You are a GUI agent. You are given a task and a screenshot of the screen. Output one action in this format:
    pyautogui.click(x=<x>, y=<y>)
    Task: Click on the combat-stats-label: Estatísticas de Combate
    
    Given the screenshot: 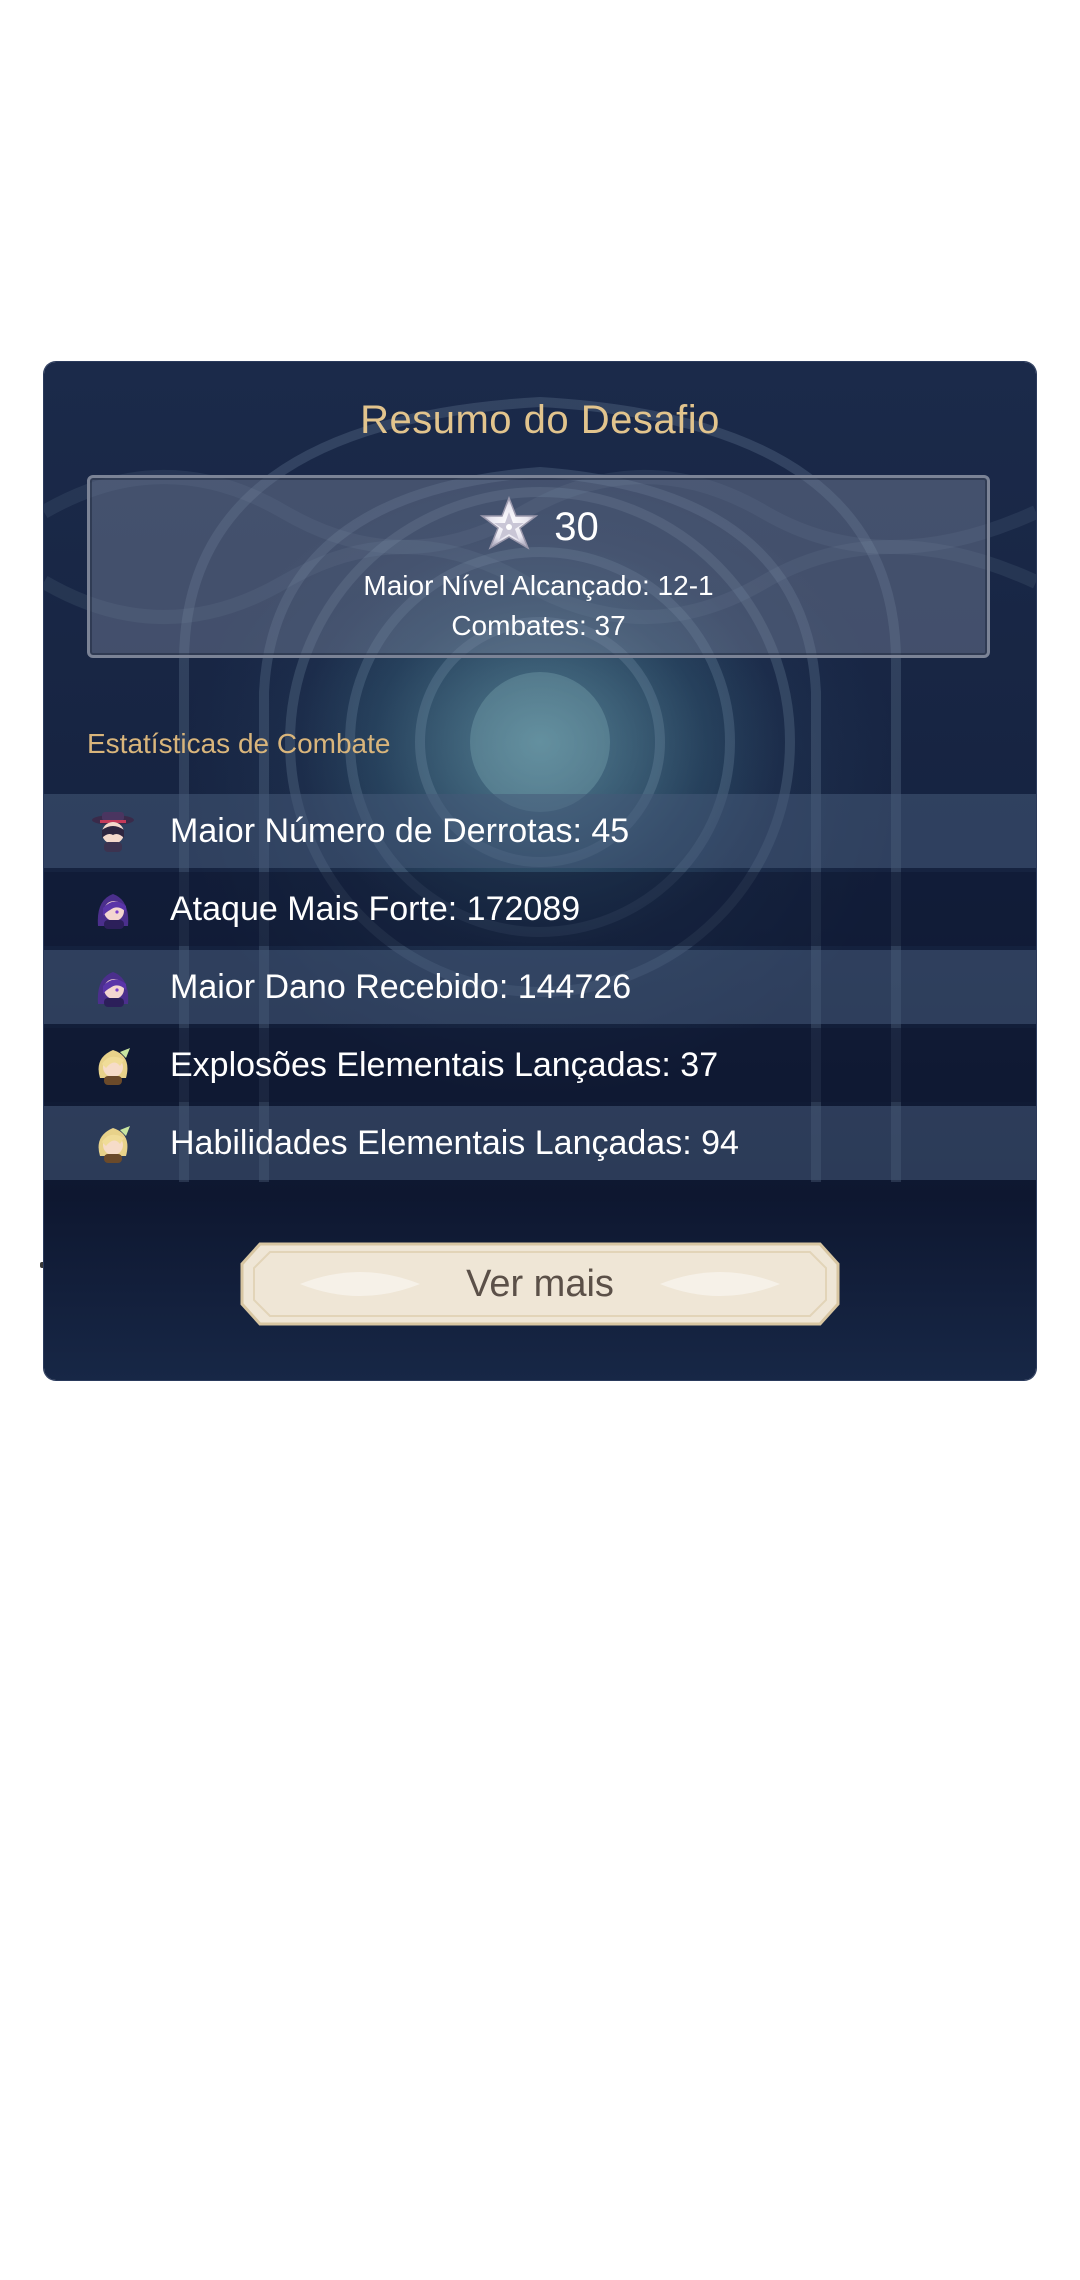 What is the action you would take?
    pyautogui.click(x=239, y=743)
    